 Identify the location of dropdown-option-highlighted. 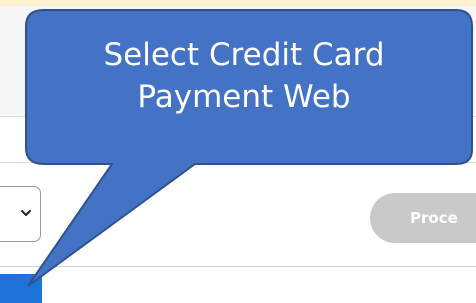
(21, 288).